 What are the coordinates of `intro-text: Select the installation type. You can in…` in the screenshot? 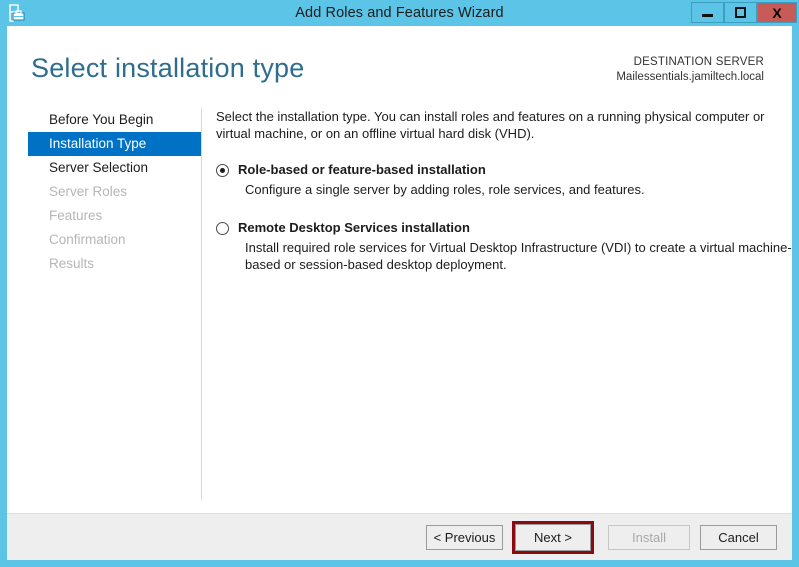 It's located at (490, 125).